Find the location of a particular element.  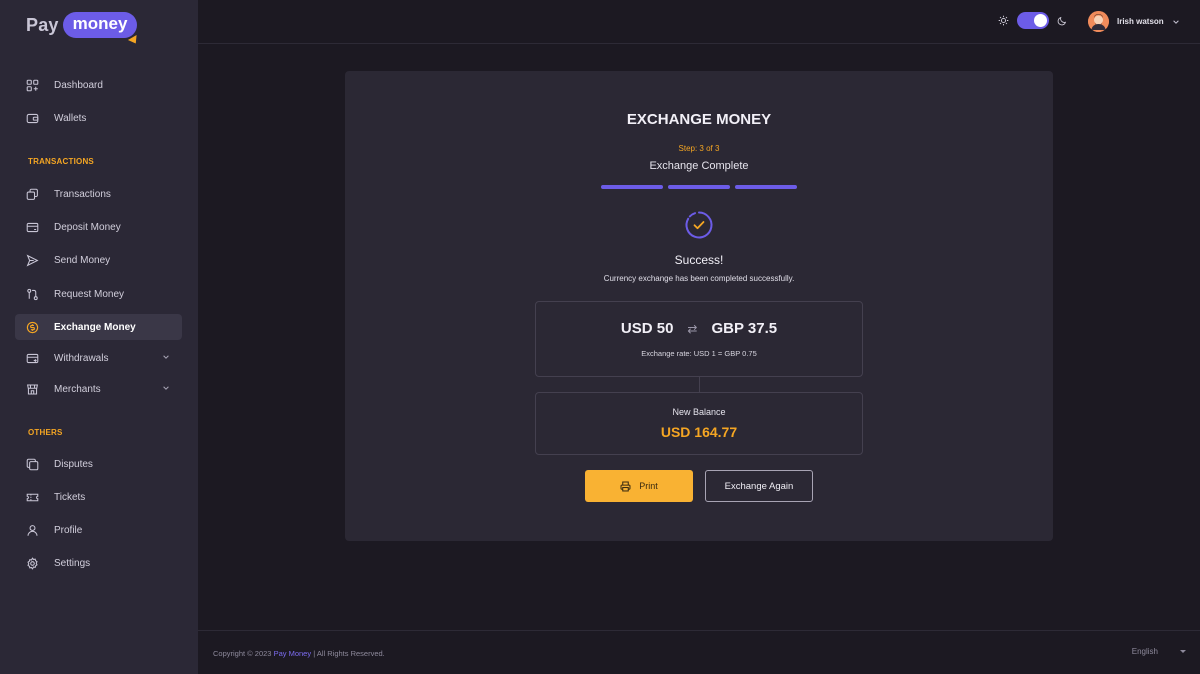

copyright-suffix: | All Rights Reserved. is located at coordinates (349, 653).